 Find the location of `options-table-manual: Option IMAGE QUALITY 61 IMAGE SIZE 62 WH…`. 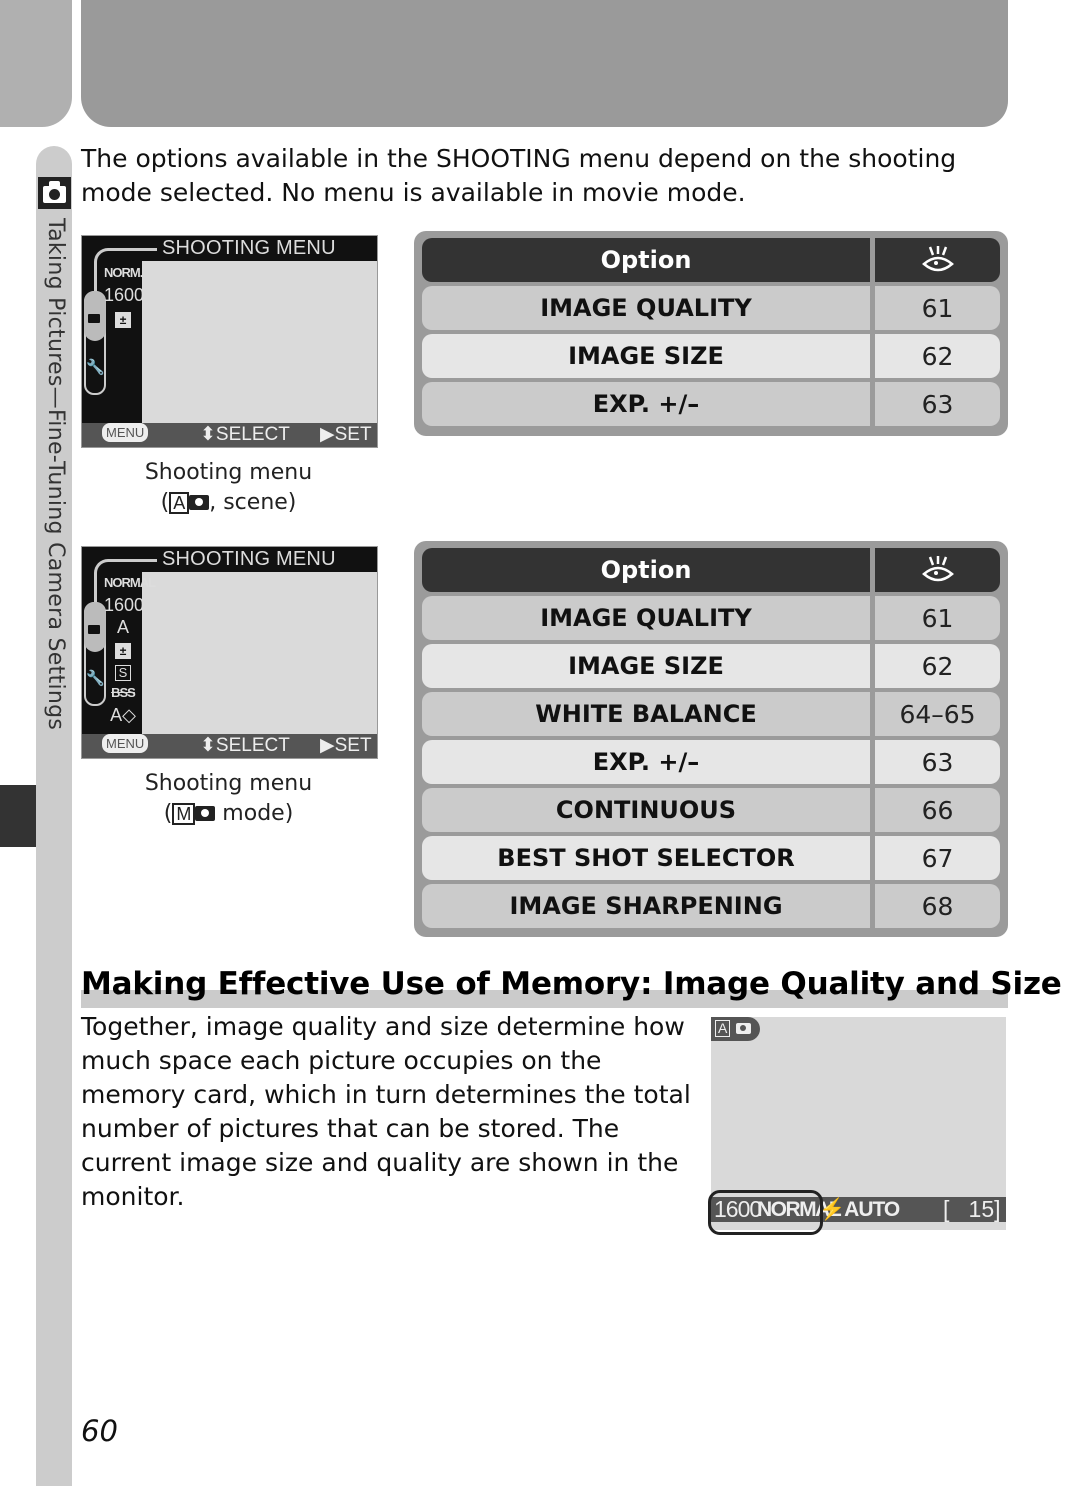

options-table-manual: Option IMAGE QUALITY 61 IMAGE SIZE 62 WH… is located at coordinates (711, 739).